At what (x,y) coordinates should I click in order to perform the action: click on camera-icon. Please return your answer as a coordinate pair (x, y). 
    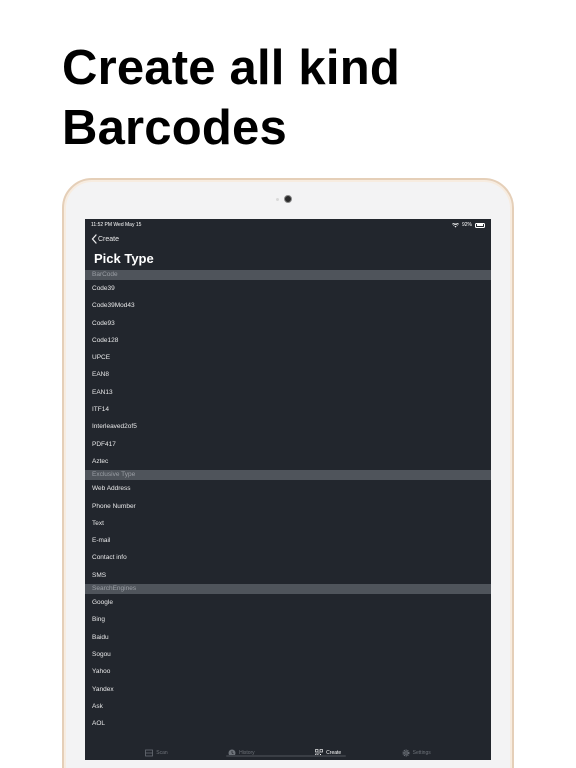
    Looking at the image, I should click on (288, 199).